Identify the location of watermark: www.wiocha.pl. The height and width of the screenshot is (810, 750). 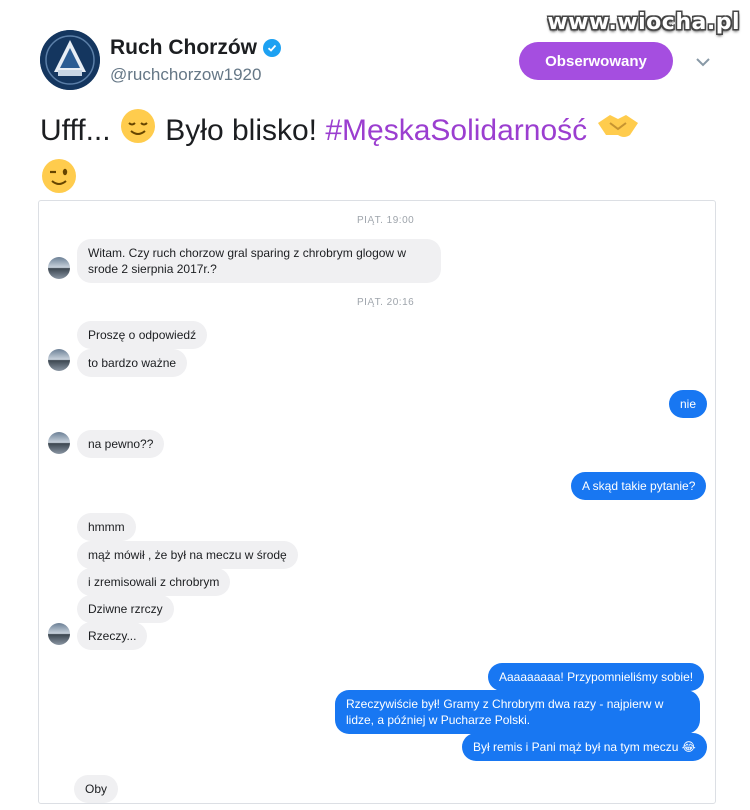
(643, 22).